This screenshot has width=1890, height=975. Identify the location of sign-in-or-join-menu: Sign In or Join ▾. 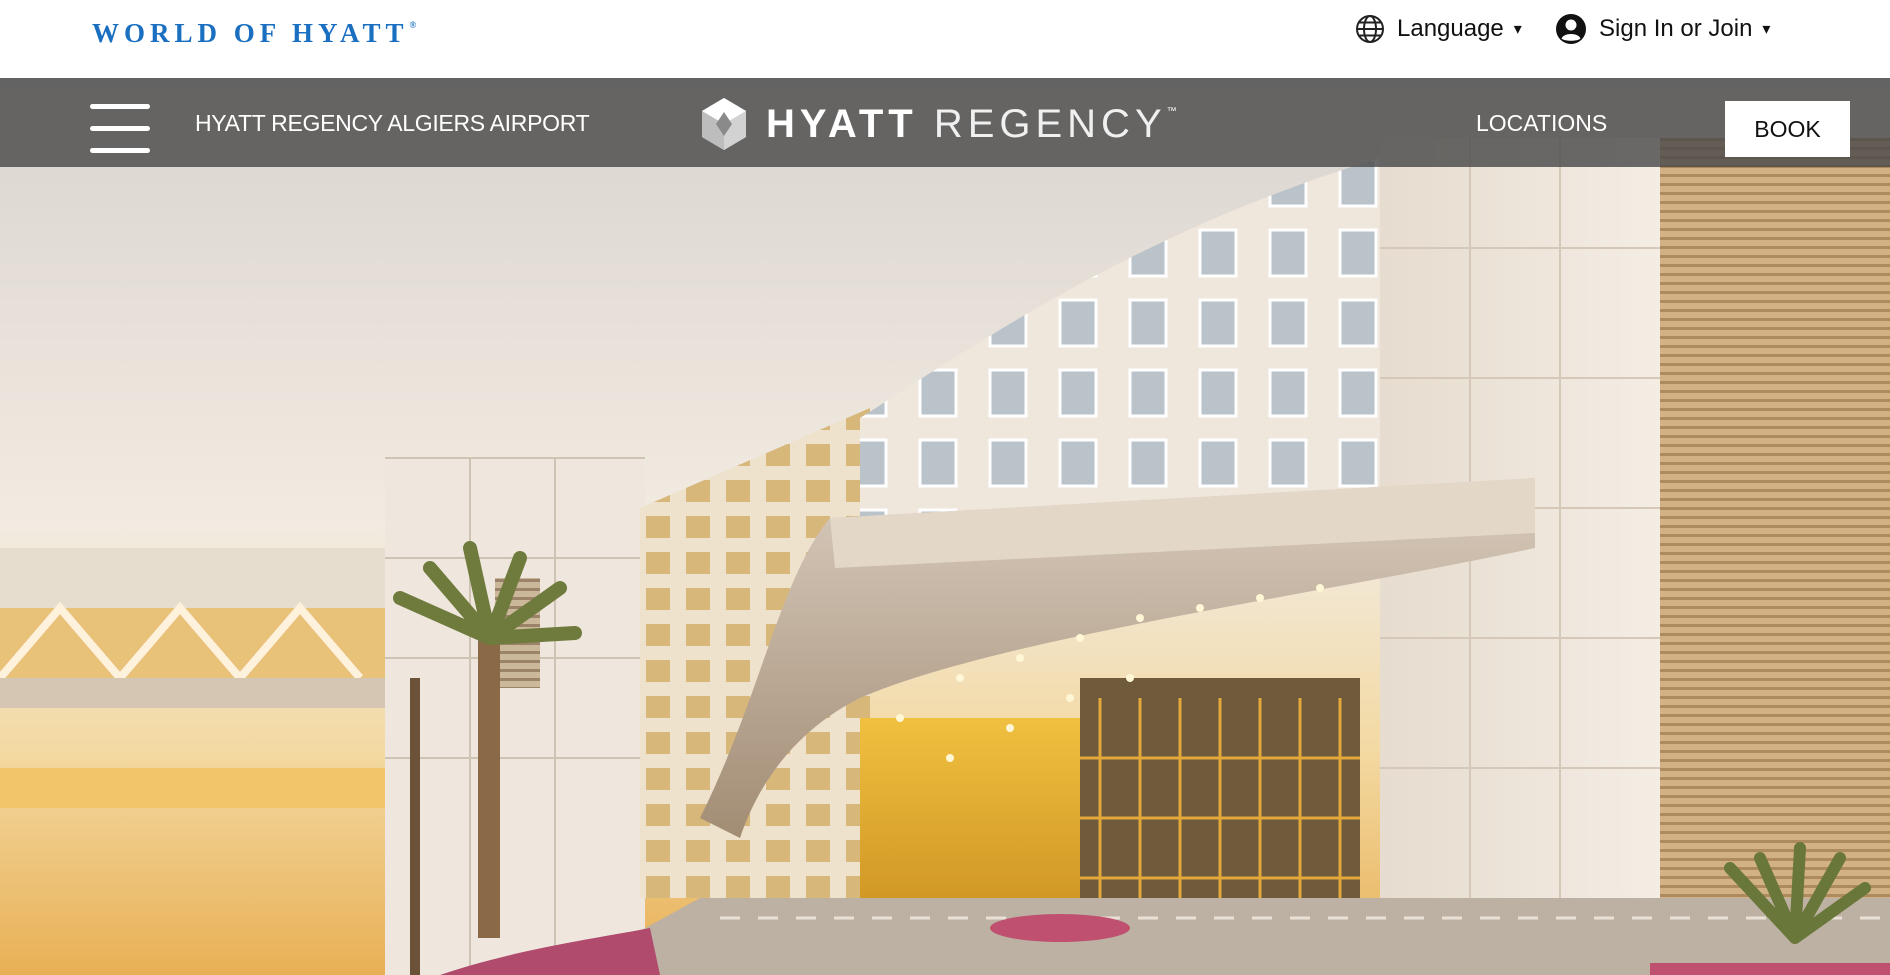
(1662, 29).